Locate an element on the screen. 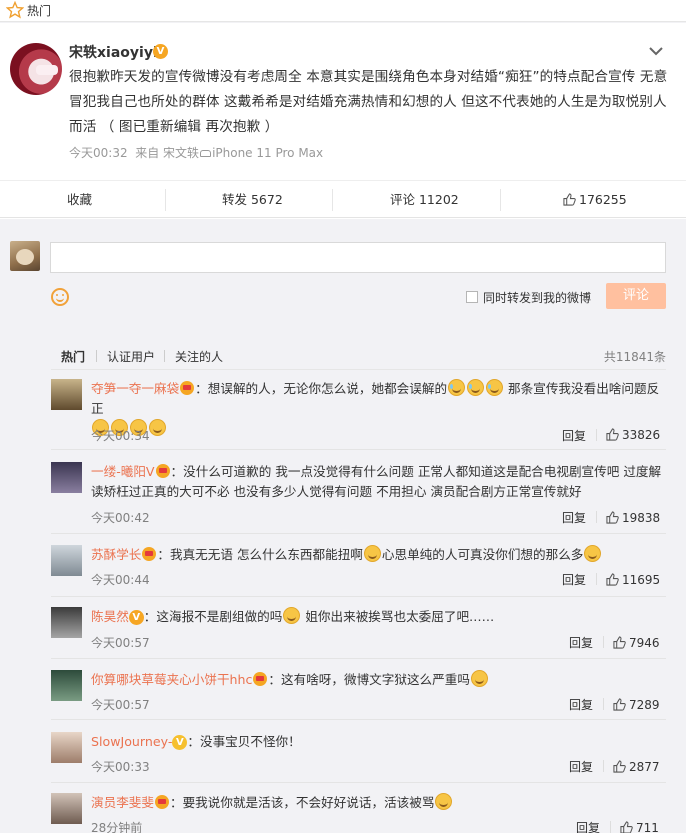 The width and height of the screenshot is (686, 833). comment-text: 你算哪块草莓夹心小饼干hhc ：这有啥呀，微博文字狱这么严重吗 is located at coordinates (378, 680).